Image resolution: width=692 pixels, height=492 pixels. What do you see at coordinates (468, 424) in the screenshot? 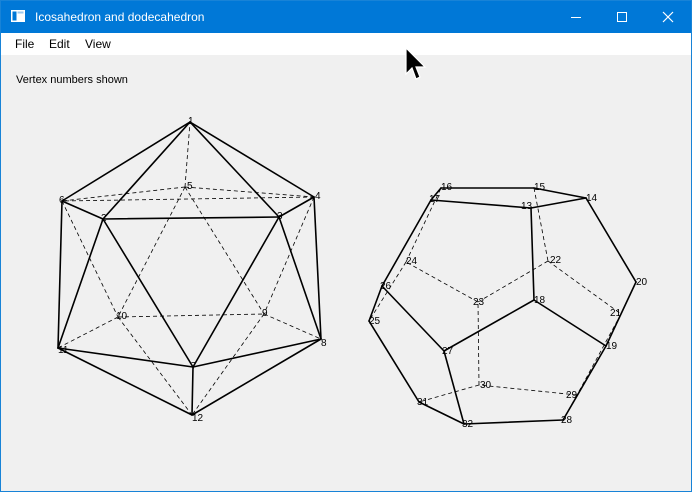
I see `dodecahedron-vertex-label: 32` at bounding box center [468, 424].